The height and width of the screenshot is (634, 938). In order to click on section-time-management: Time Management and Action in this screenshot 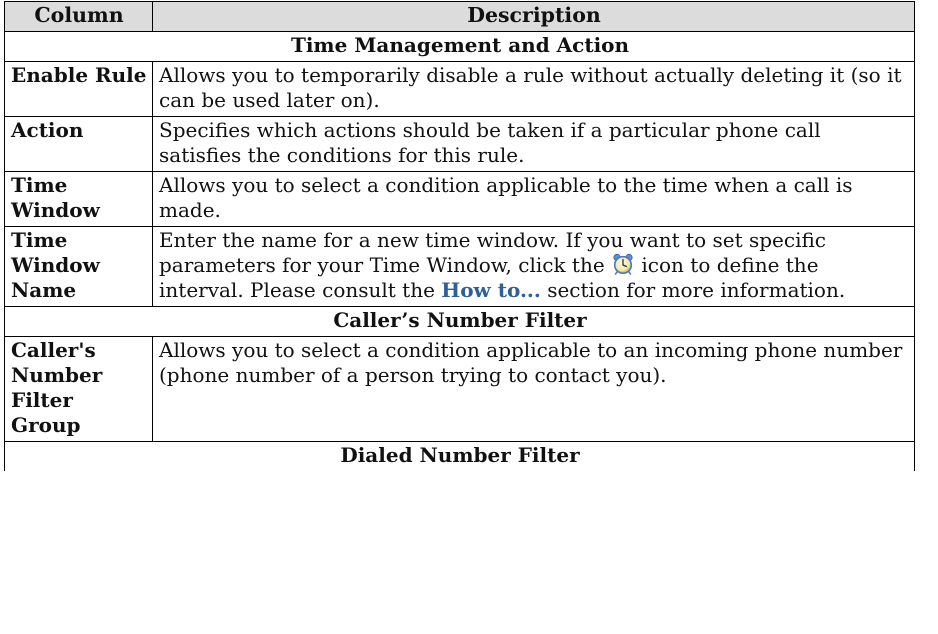, I will do `click(459, 46)`.